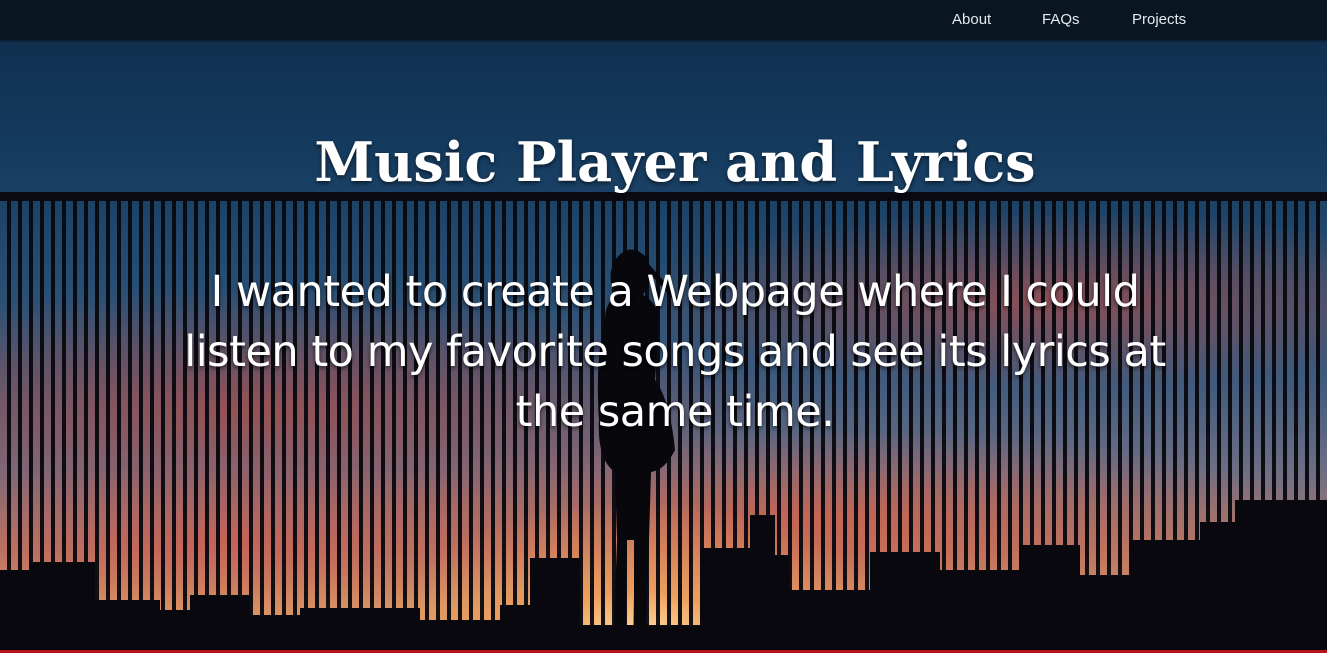  I want to click on page-title: Music Player and Lyrics, so click(675, 162).